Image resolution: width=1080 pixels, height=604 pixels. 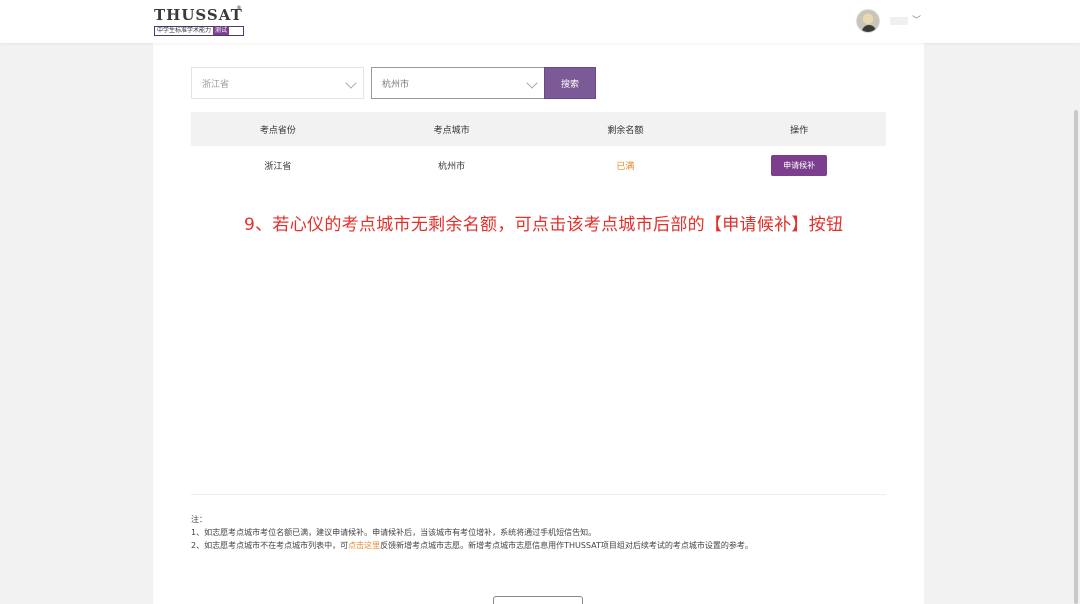 What do you see at coordinates (544, 225) in the screenshot?
I see `tutorial-annotation: 9、若心仪的考点城市无剩余名额，可点击该考点城市后部的【申请候补】按钮` at bounding box center [544, 225].